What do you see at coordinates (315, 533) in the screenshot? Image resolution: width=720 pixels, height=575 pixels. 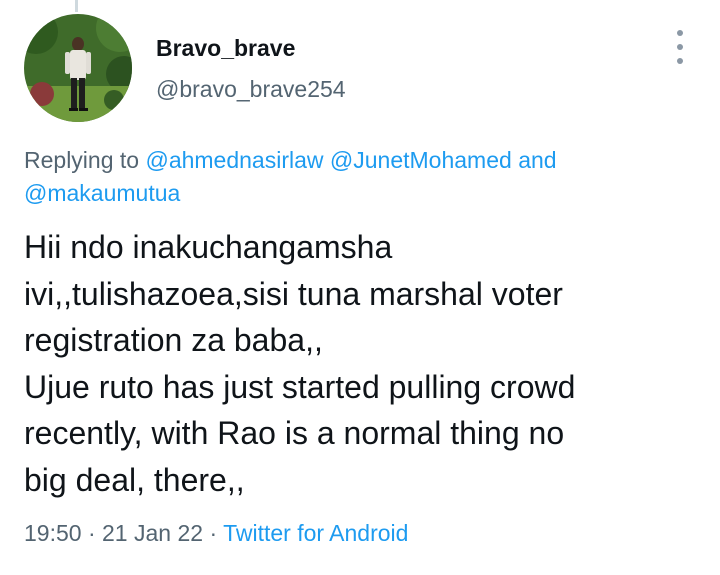 I see `tweet-source-link: Twitter for Android` at bounding box center [315, 533].